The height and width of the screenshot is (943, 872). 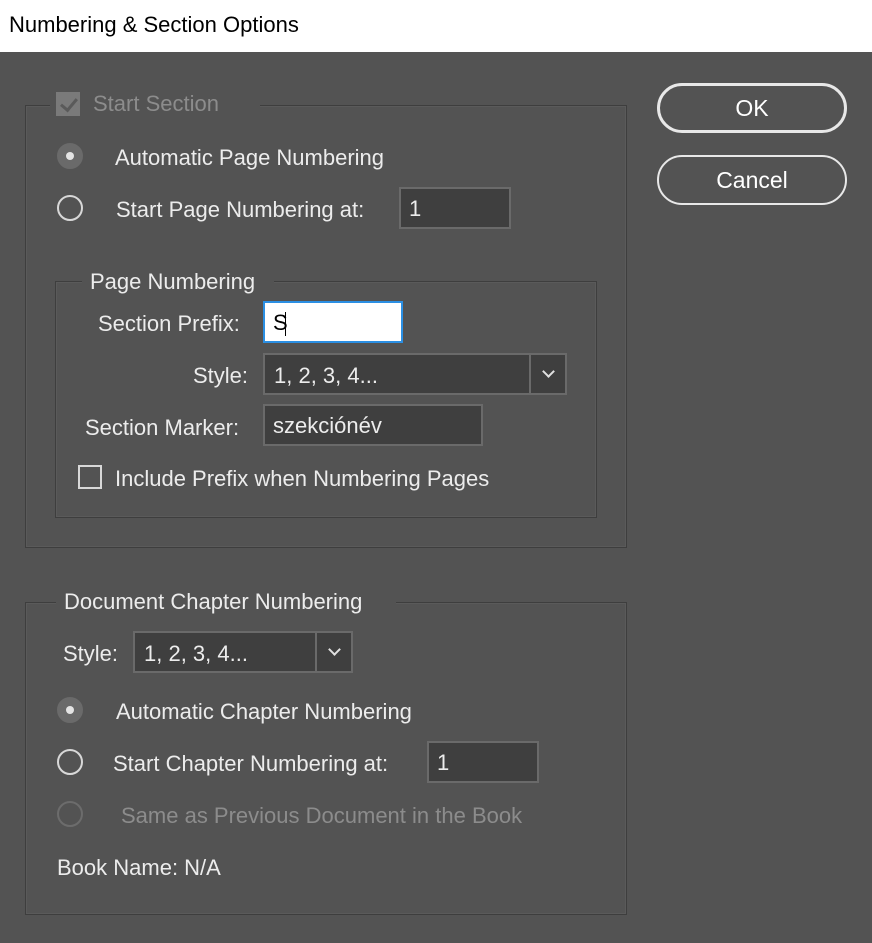 I want to click on start-page-numbering-radio, so click(x=70, y=208).